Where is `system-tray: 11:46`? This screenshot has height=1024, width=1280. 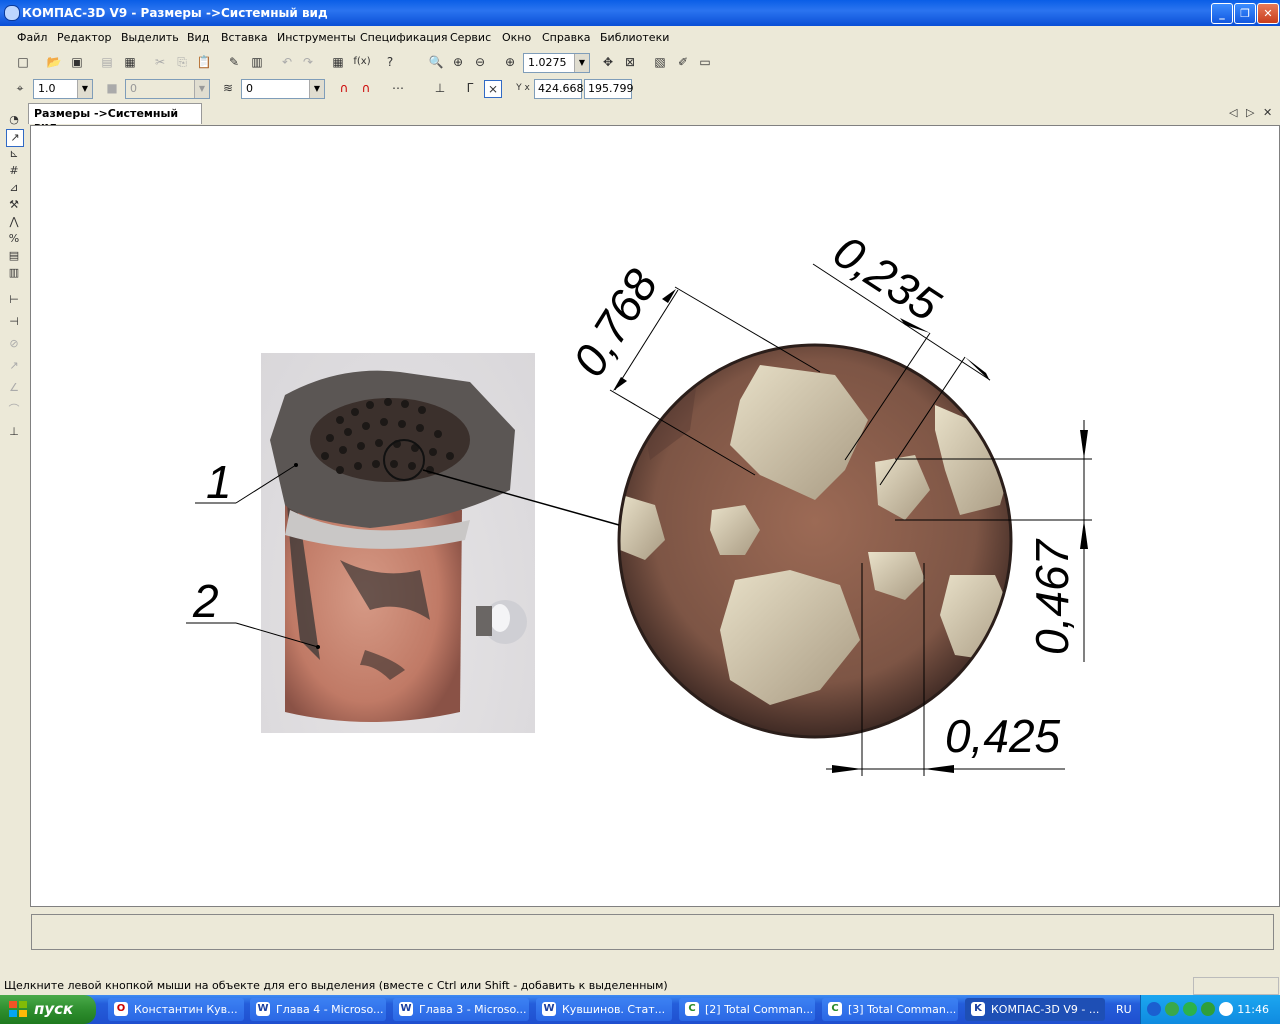
system-tray: 11:46 is located at coordinates (1210, 1009).